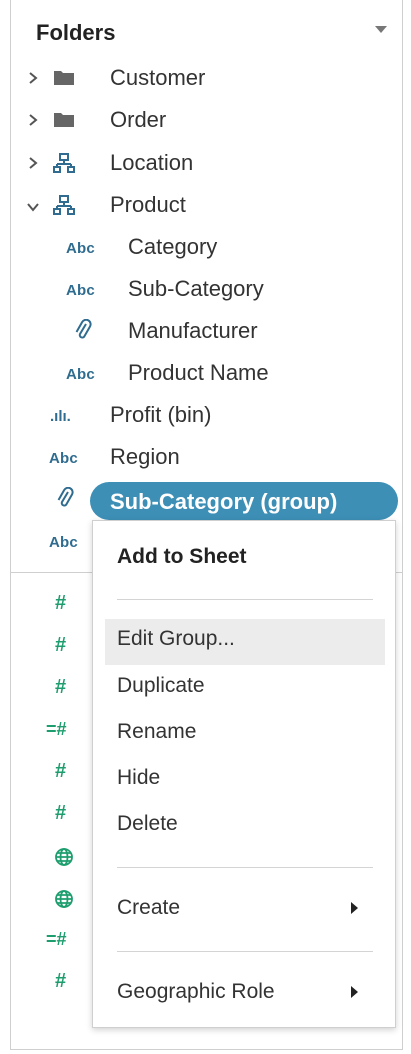 The image size is (411, 1054). I want to click on tree-item-manufacturer: Manufacturer, so click(193, 331).